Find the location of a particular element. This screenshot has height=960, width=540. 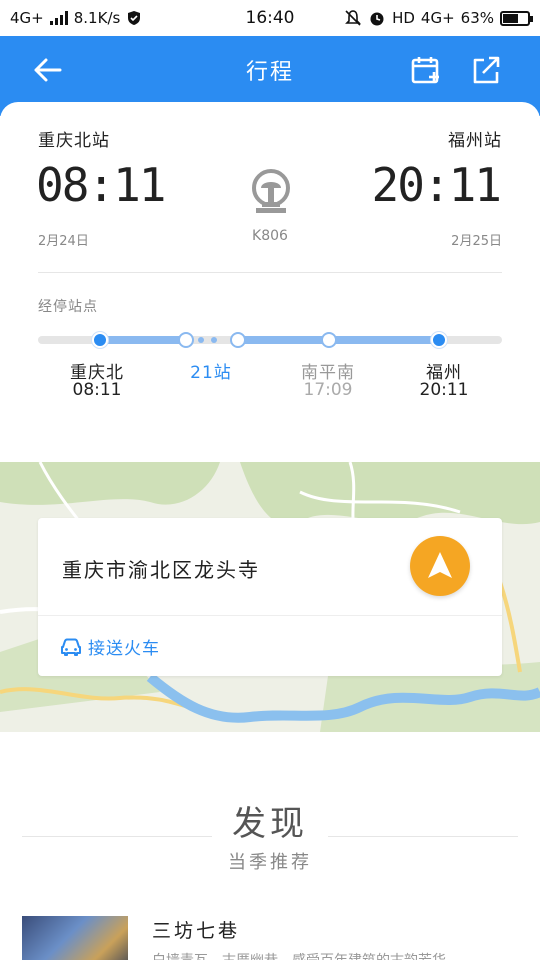

pickup-train-button: 接送火车 is located at coordinates (110, 646).